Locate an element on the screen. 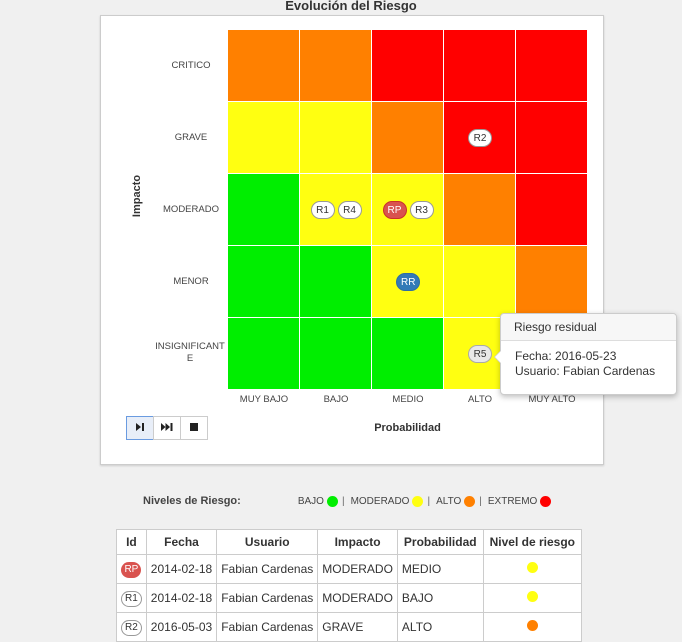 This screenshot has height=642, width=682. table-header: Nivel de riesgo is located at coordinates (532, 542).